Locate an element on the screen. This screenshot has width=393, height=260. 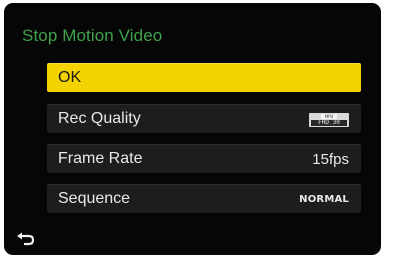
menu-title: Stop Motion Video is located at coordinates (92, 35).